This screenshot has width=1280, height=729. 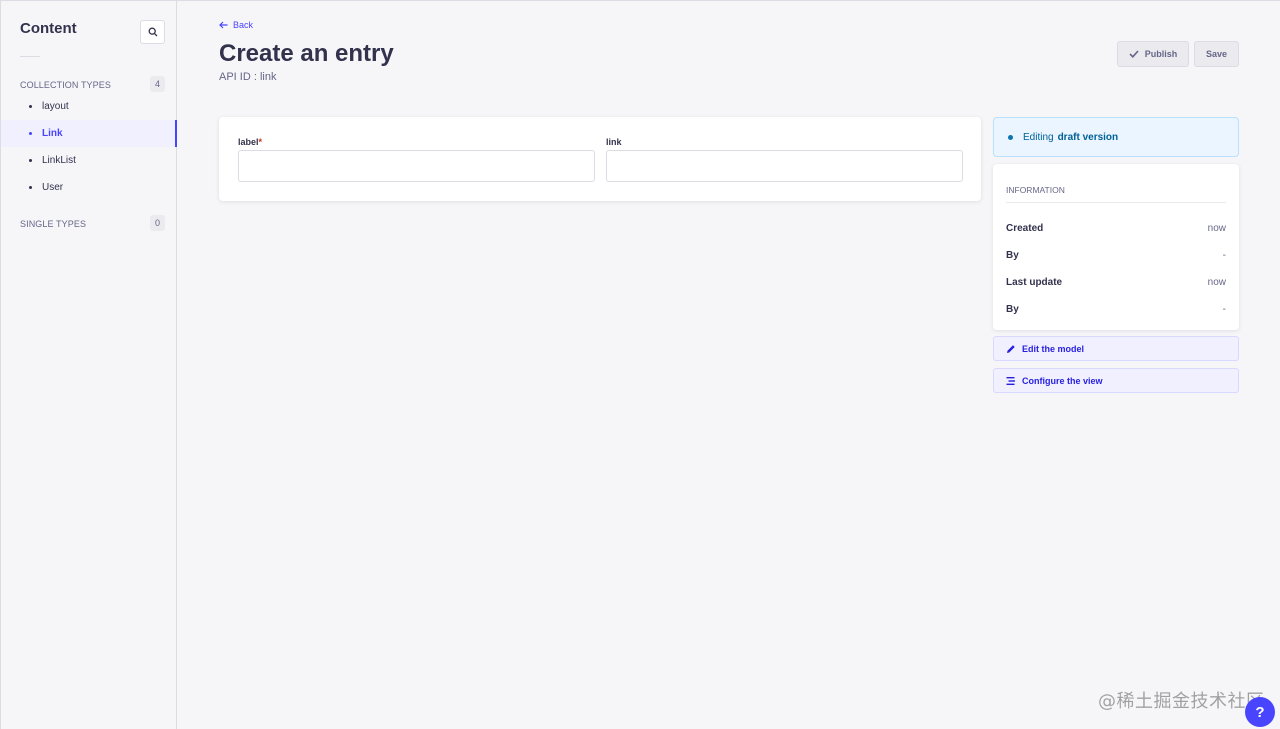 I want to click on sidebar-item-link: Link, so click(x=89, y=133).